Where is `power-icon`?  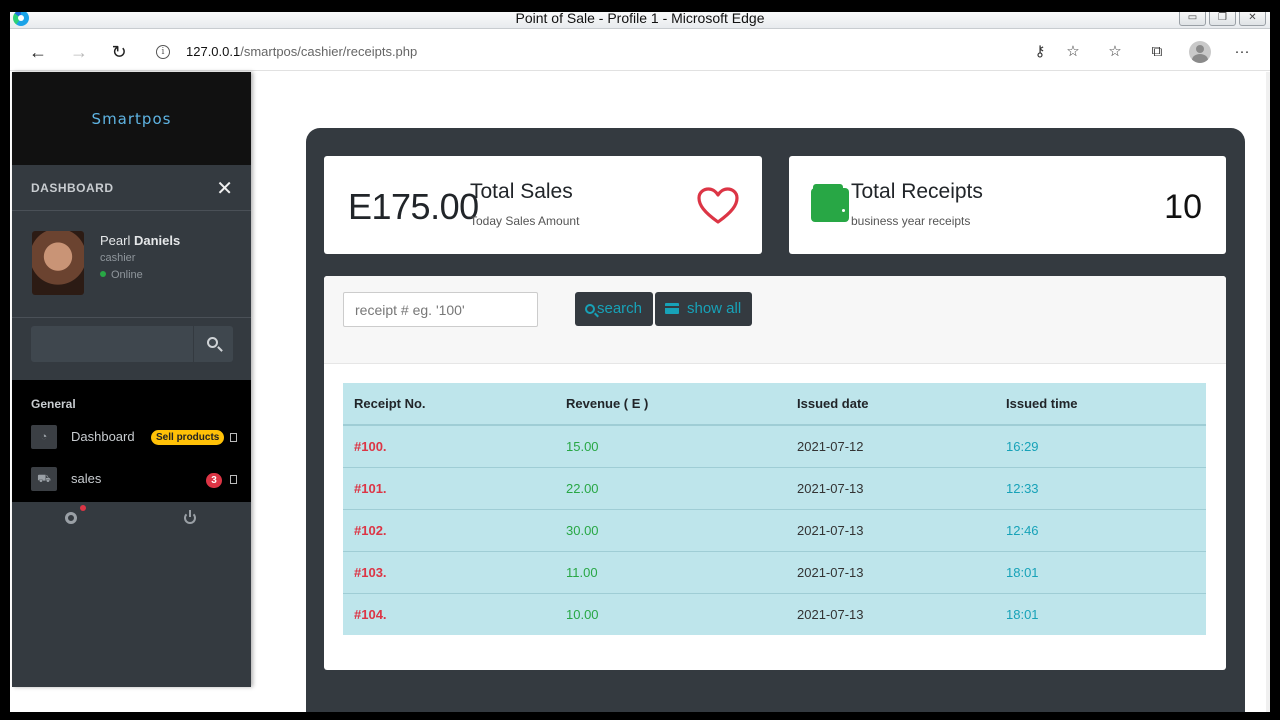 power-icon is located at coordinates (190, 517).